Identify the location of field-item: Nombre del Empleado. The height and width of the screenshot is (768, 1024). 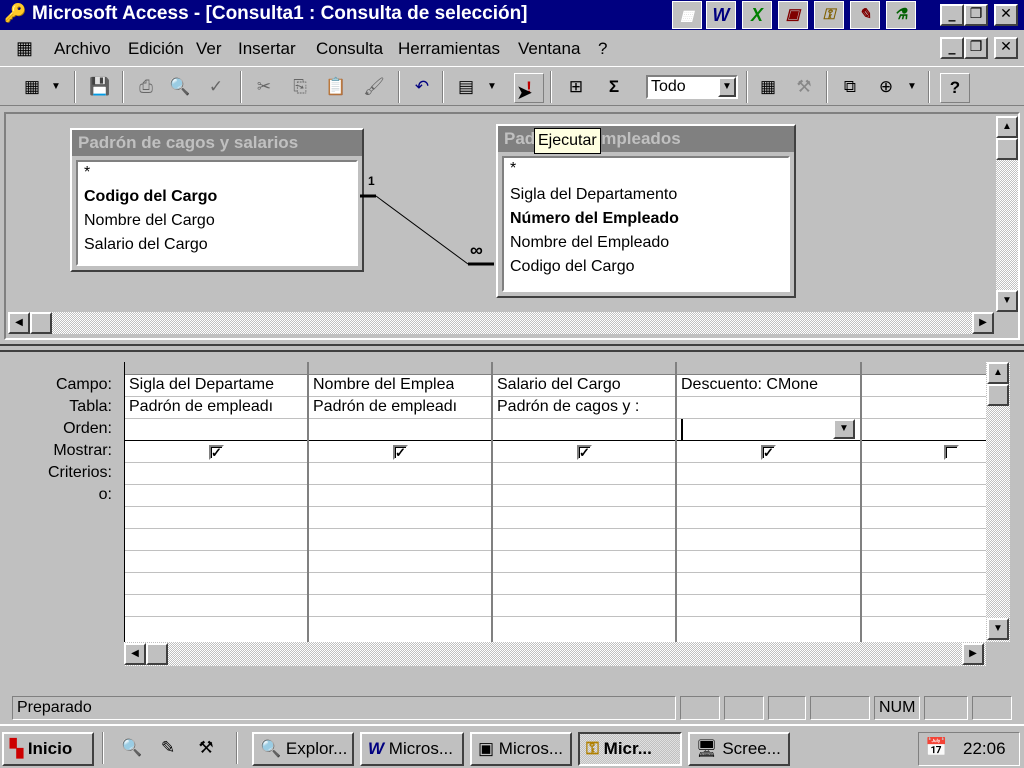
(589, 243).